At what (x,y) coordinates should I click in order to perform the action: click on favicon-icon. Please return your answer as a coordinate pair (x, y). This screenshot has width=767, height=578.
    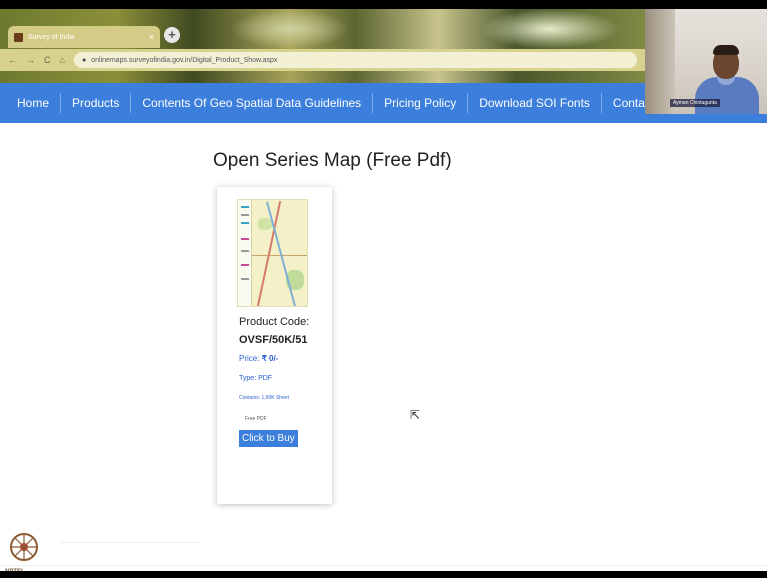
    Looking at the image, I should click on (18, 37).